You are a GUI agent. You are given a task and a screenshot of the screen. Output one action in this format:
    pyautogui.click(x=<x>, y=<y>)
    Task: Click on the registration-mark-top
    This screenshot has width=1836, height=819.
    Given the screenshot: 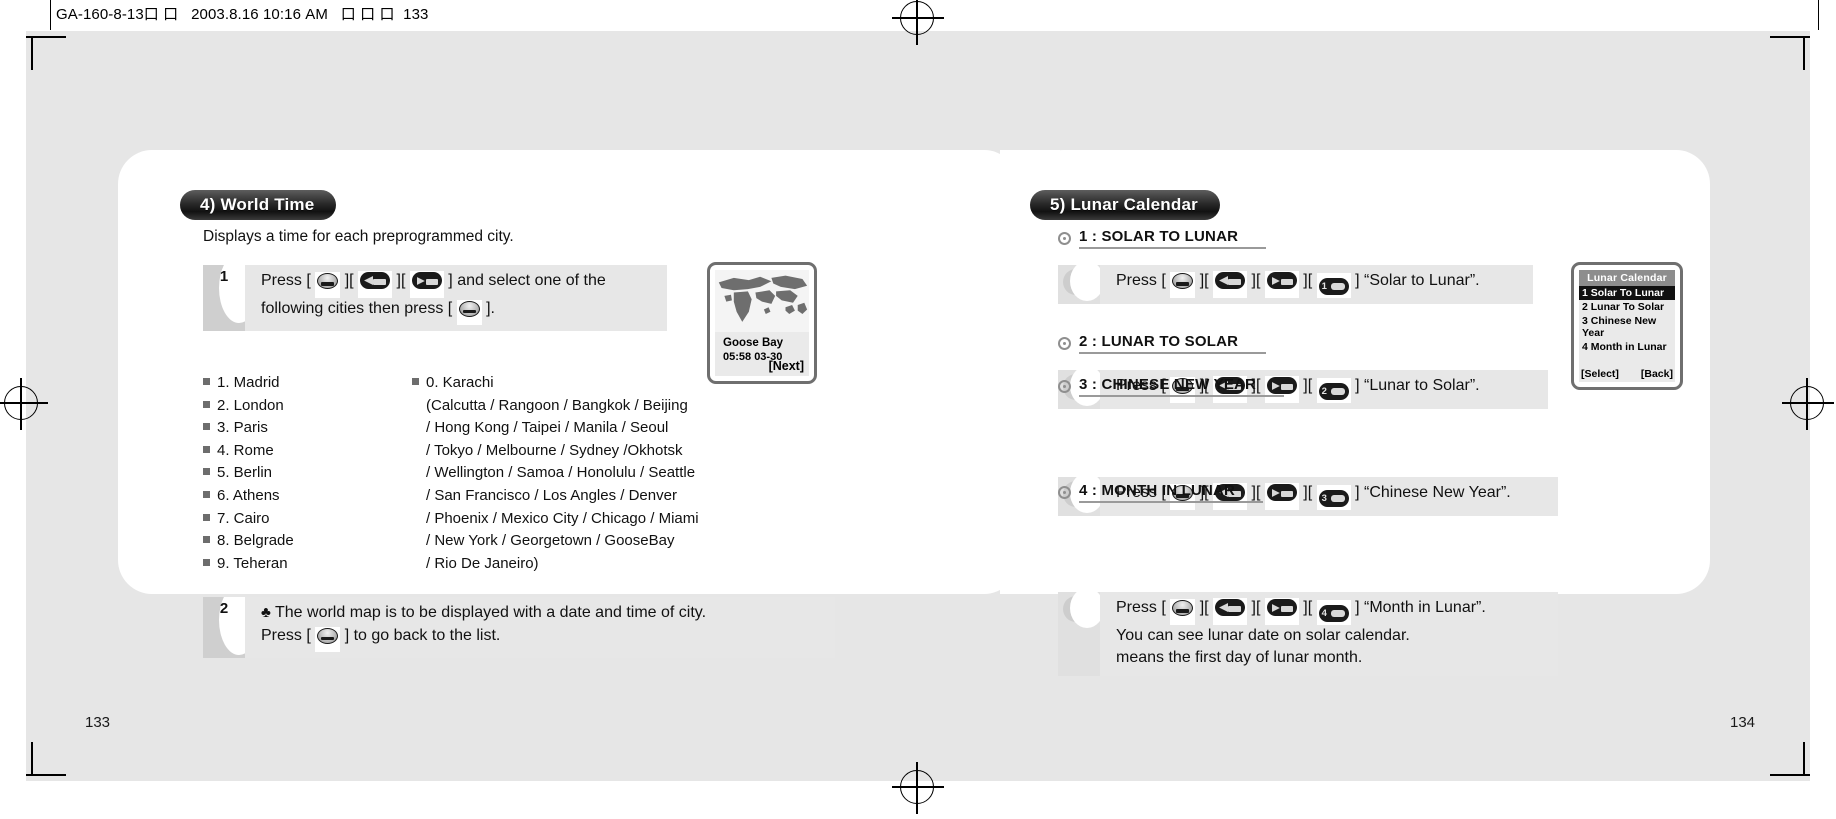 What is the action you would take?
    pyautogui.click(x=918, y=22)
    